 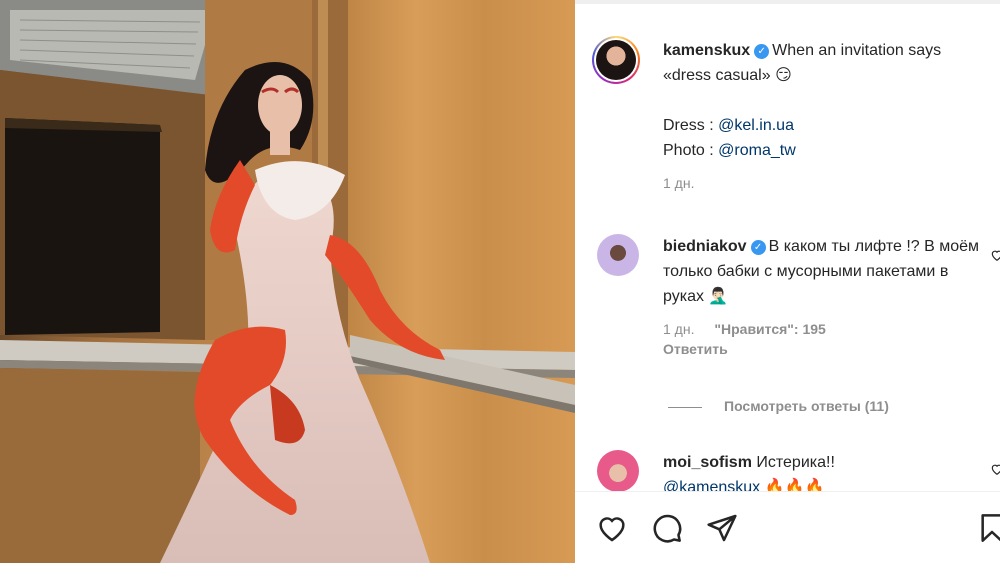 I want to click on action-bar-divider, so click(x=787, y=491).